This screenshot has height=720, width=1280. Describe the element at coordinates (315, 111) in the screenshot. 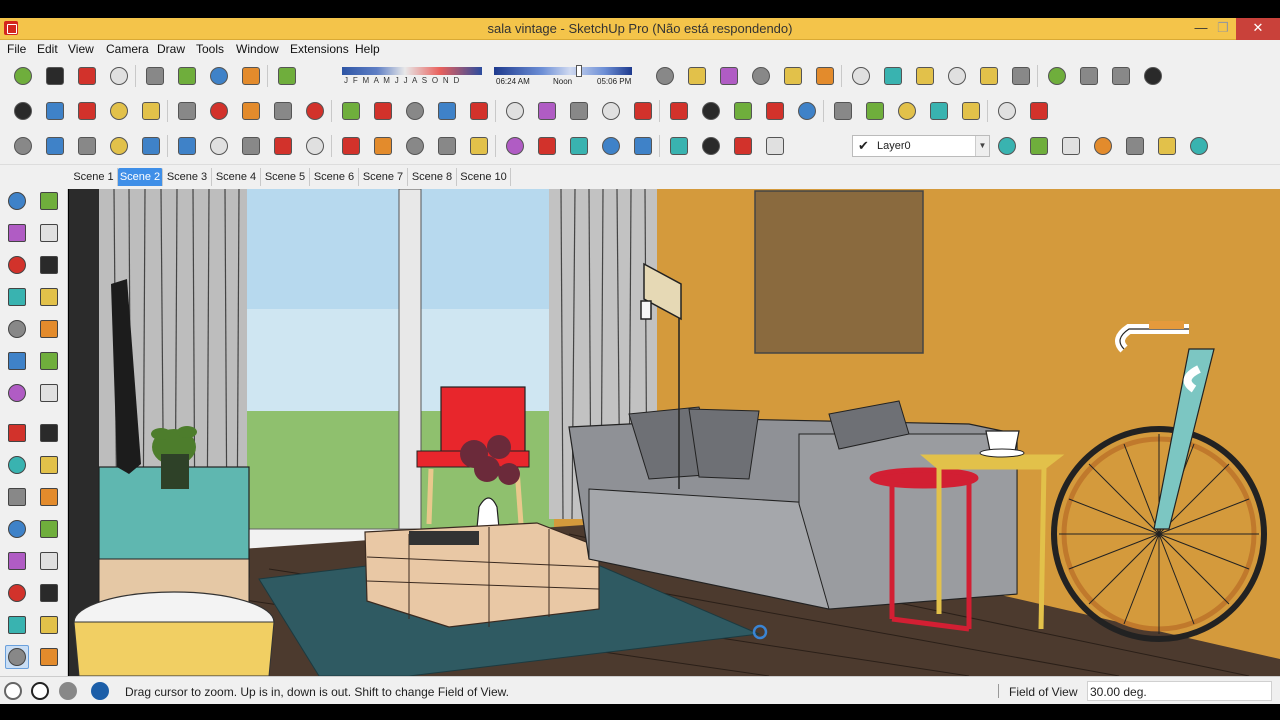

I see `erase-button` at that location.